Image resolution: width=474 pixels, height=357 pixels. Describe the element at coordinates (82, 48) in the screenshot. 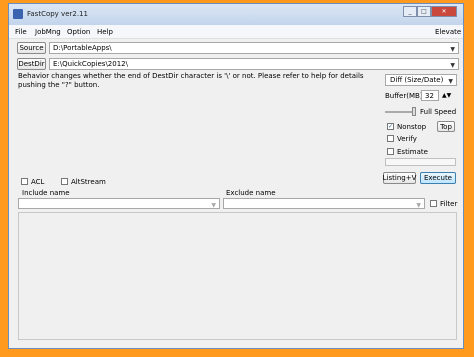

I see `source-path-value: D:\PortableApps\` at that location.